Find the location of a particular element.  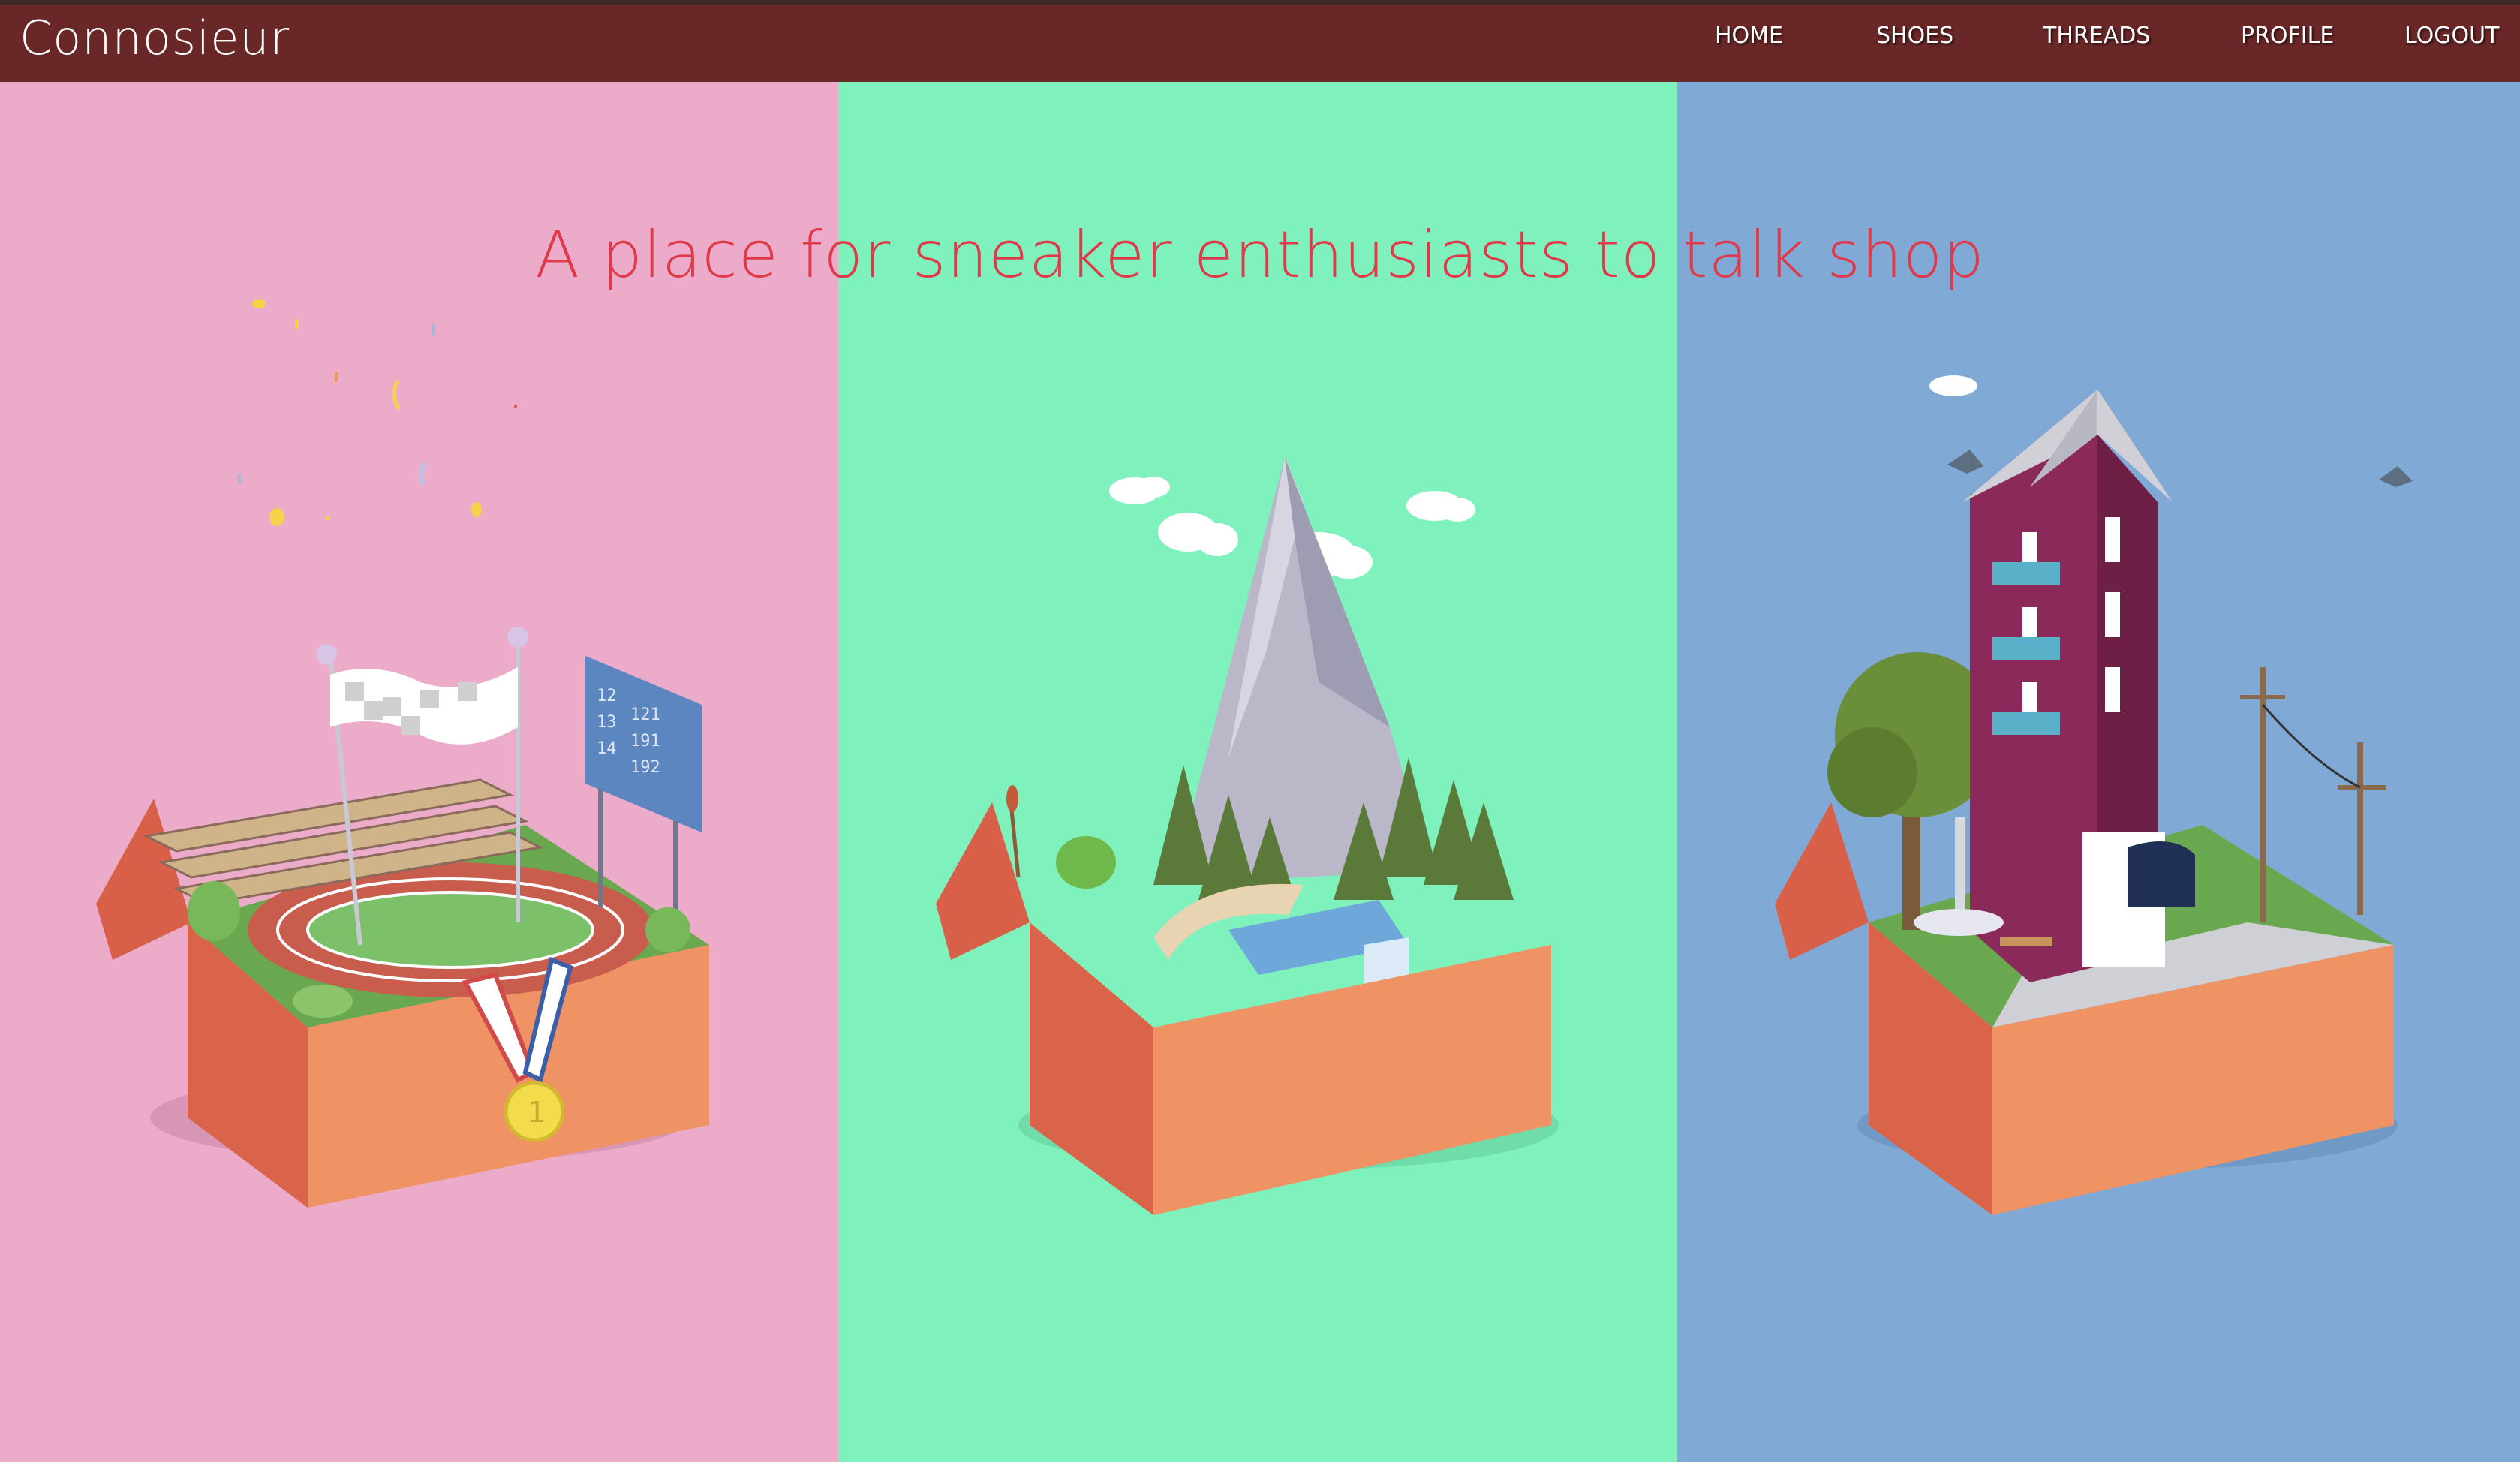

medal-number: 1 is located at coordinates (537, 1112).